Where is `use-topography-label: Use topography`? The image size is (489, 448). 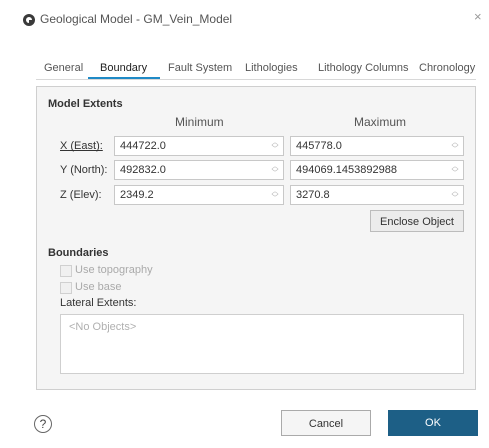
use-topography-label: Use topography is located at coordinates (114, 270).